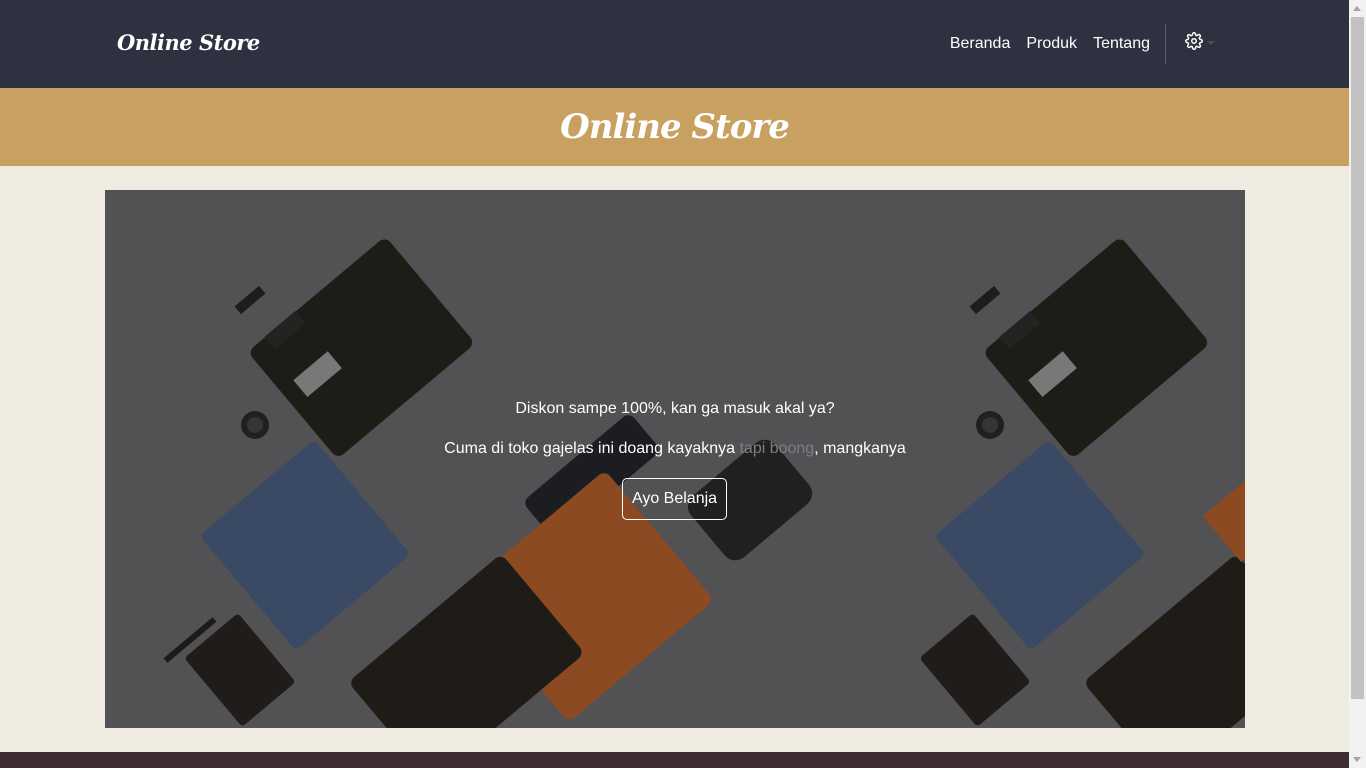 Image resolution: width=1366 pixels, height=768 pixels. I want to click on settings-dropdown-toggle, so click(1201, 43).